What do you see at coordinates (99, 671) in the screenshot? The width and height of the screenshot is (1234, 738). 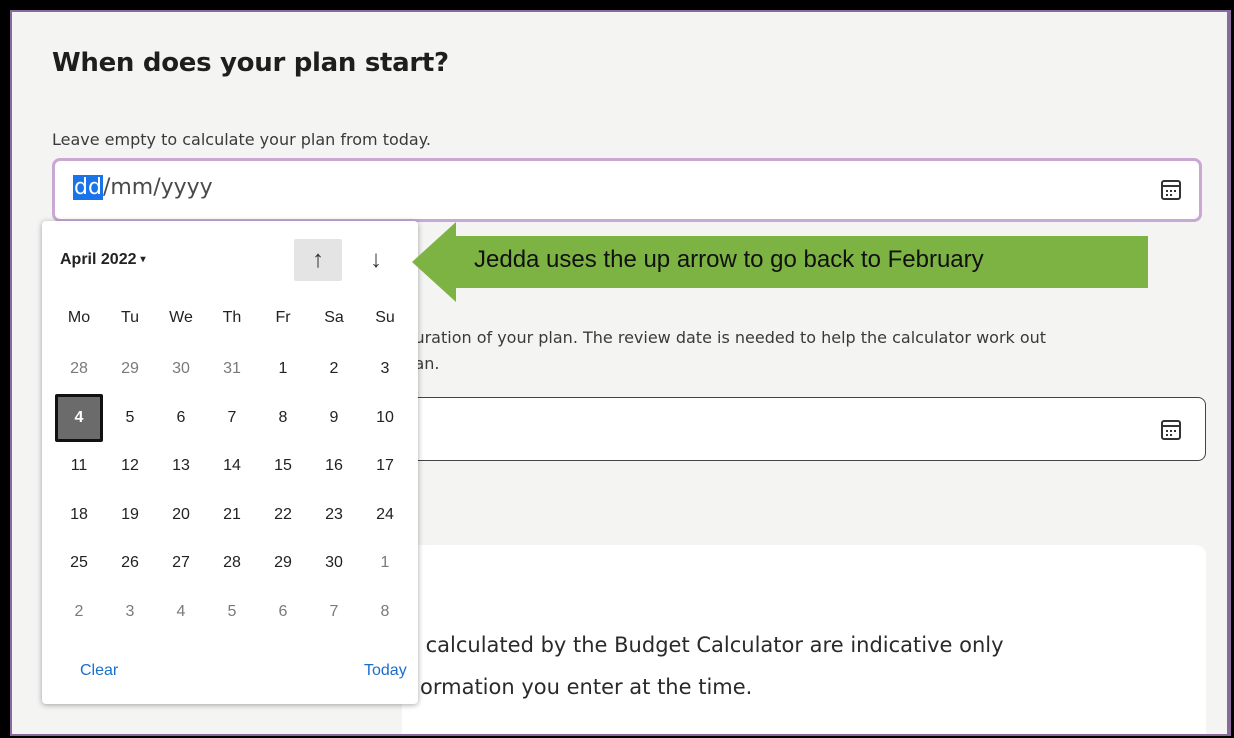 I see `clear-button: Clear` at bounding box center [99, 671].